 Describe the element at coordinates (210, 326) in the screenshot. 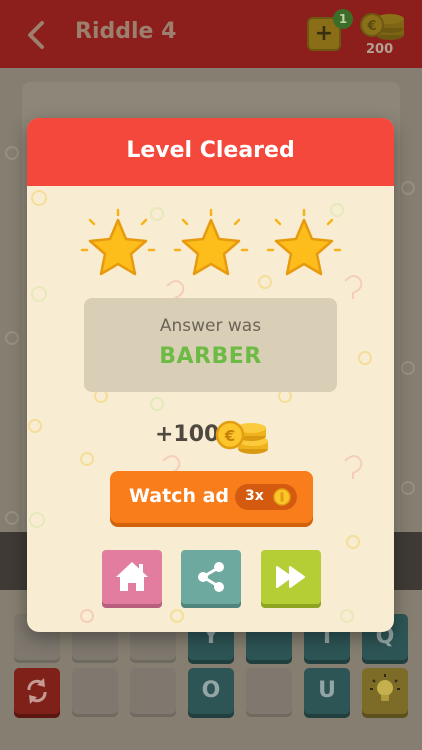

I see `answer-label: Answer was` at that location.